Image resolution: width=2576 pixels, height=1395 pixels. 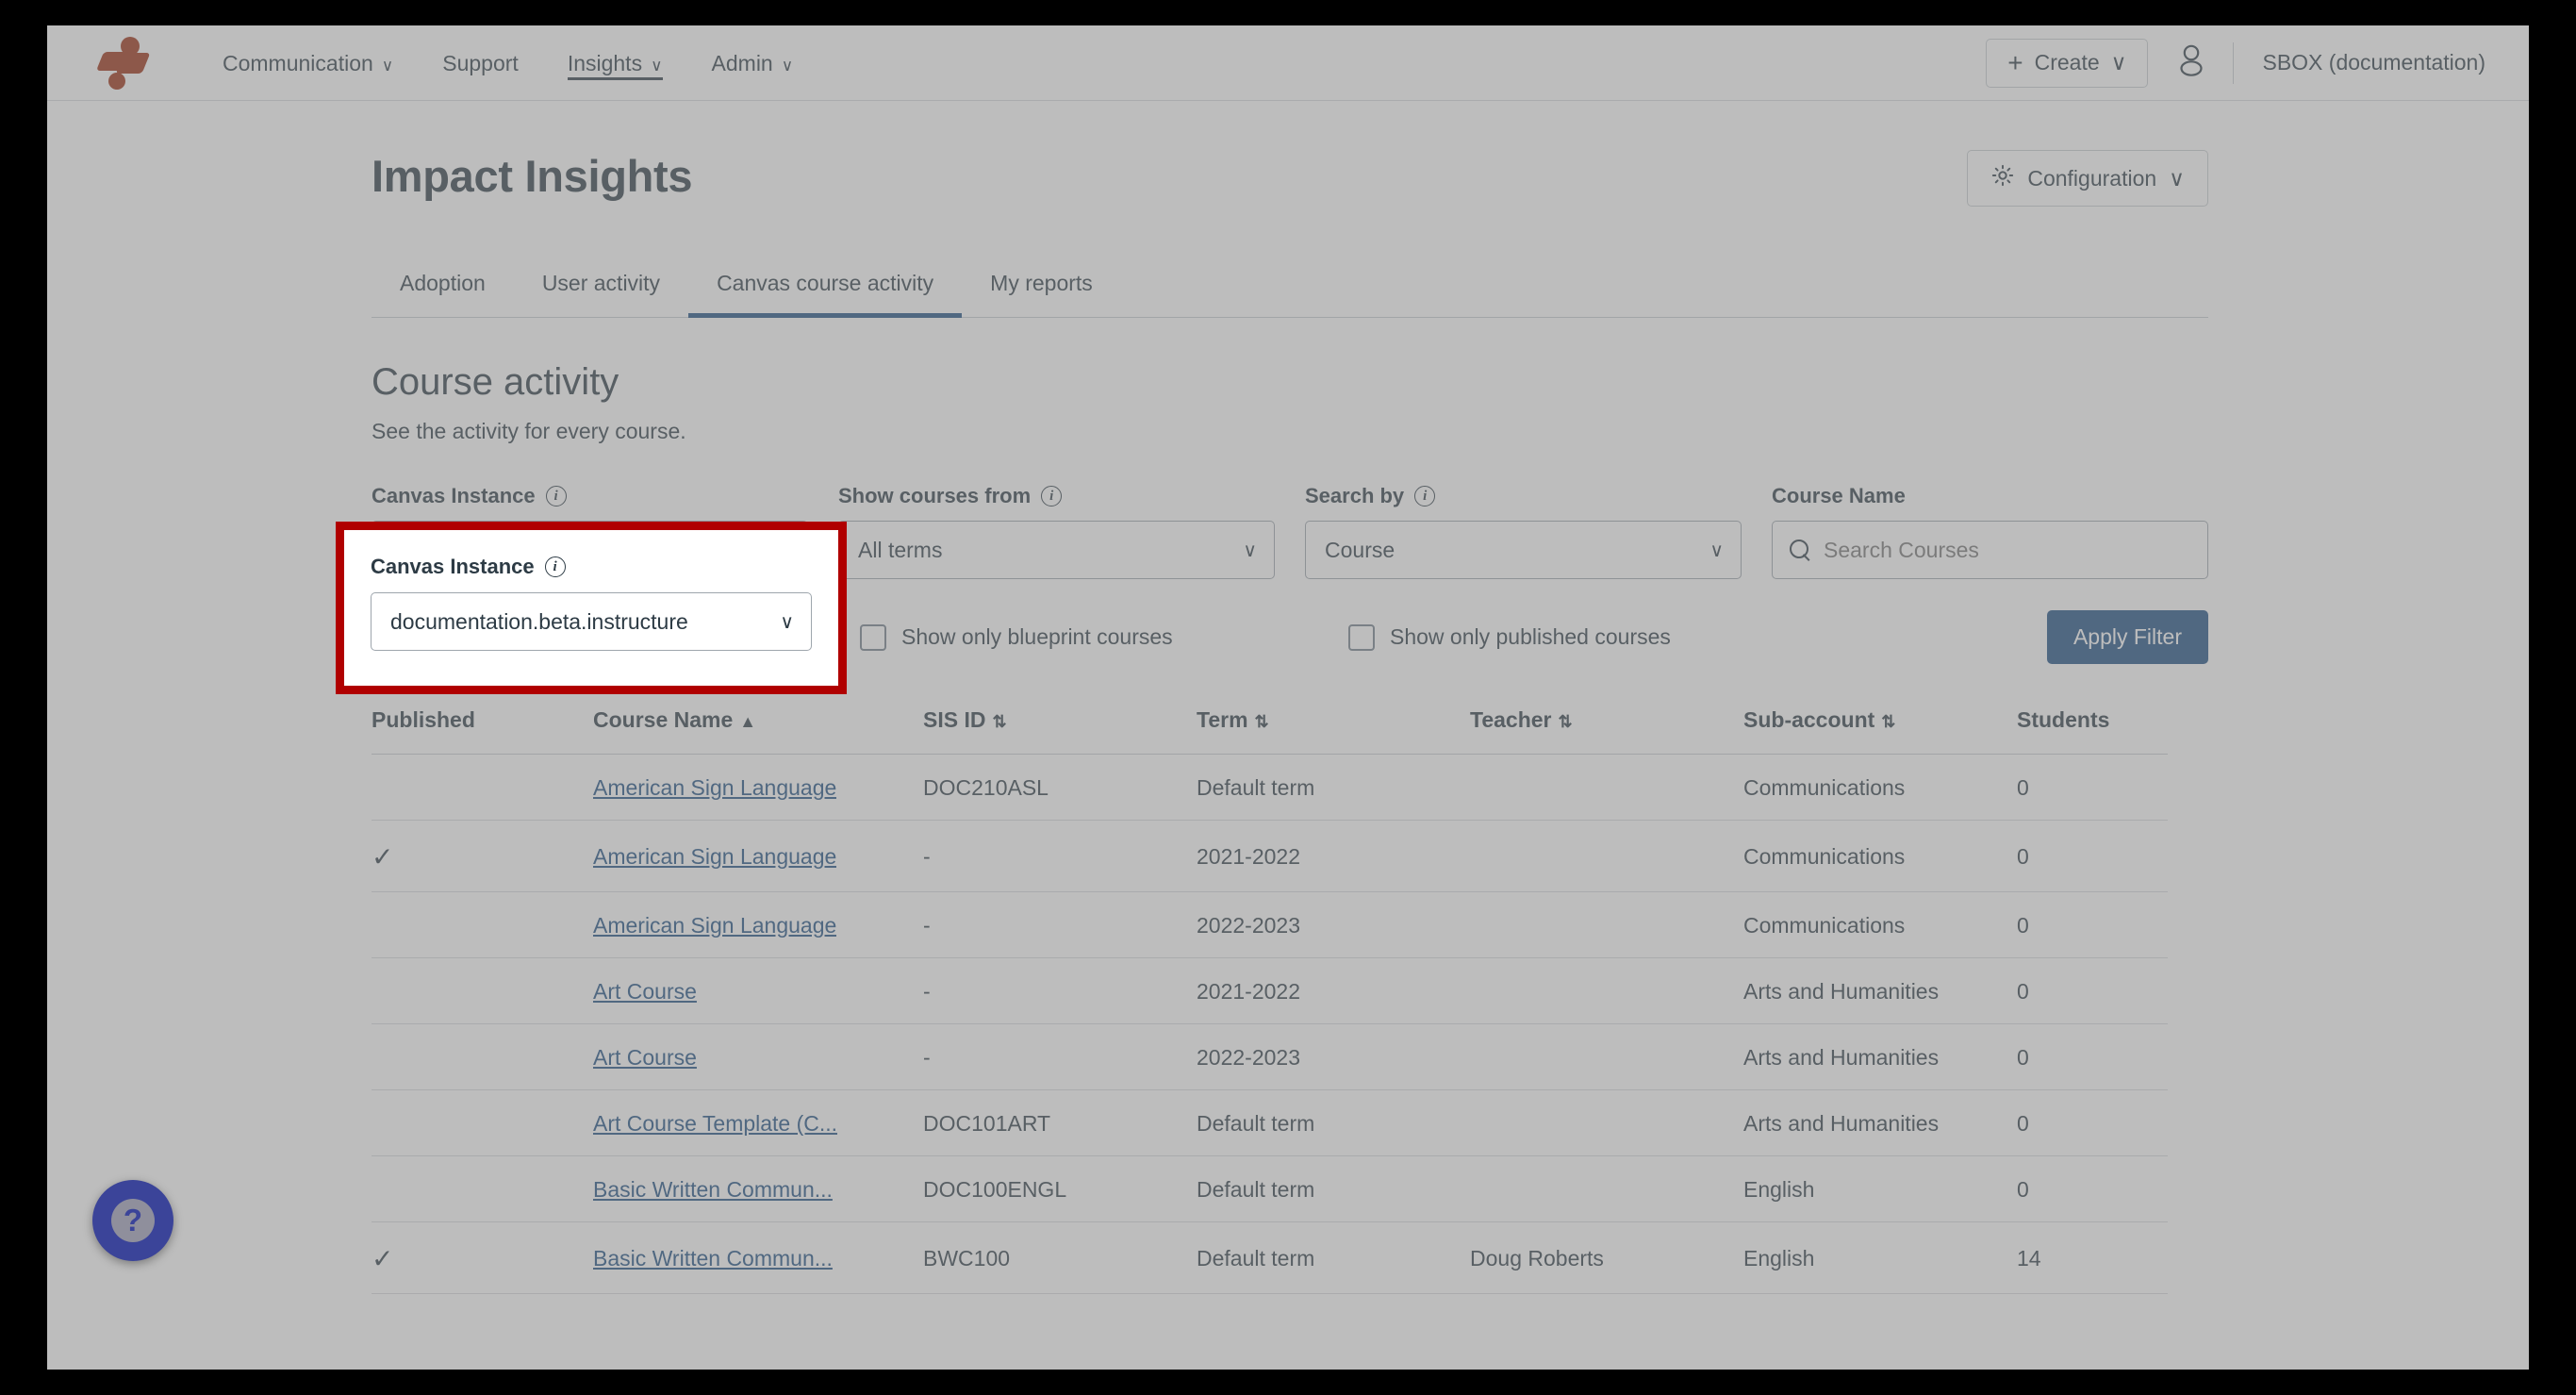 I want to click on canvas-instance-select: documentation.beta.instructure ∨, so click(x=591, y=621).